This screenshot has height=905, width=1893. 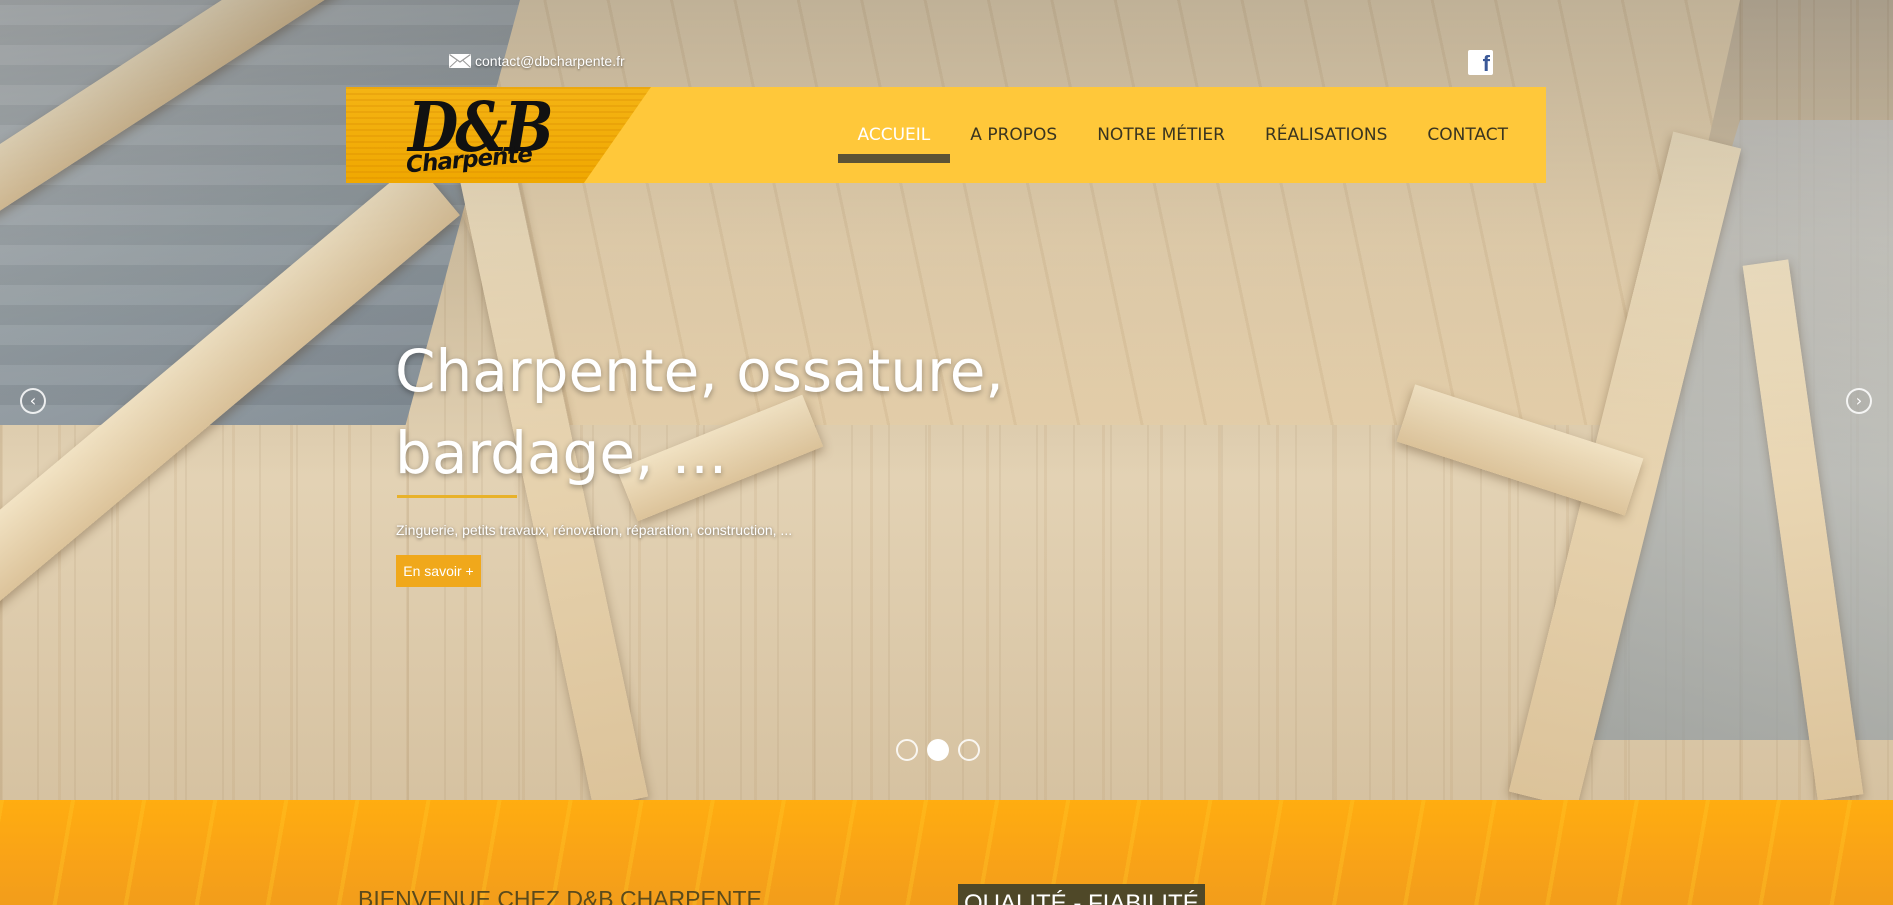 What do you see at coordinates (1326, 135) in the screenshot?
I see `nav-item-réalisations: RÉALISATIONS` at bounding box center [1326, 135].